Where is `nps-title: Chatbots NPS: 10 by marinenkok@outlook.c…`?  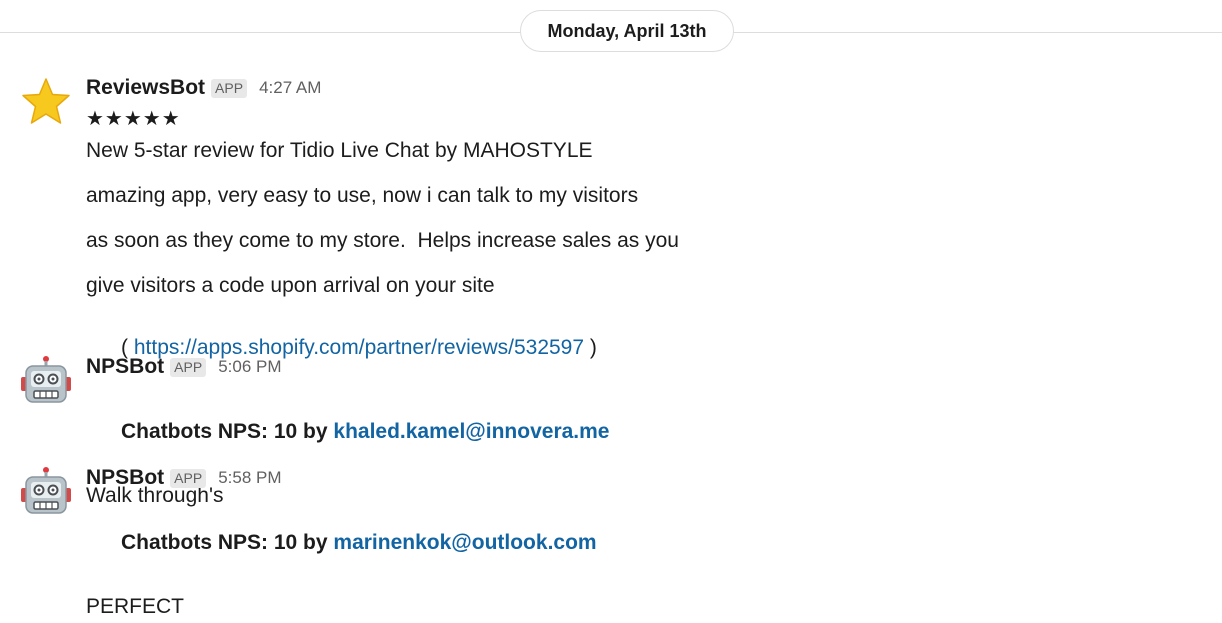
nps-title: Chatbots NPS: 10 by marinenkok@outlook.c… is located at coordinates (644, 543).